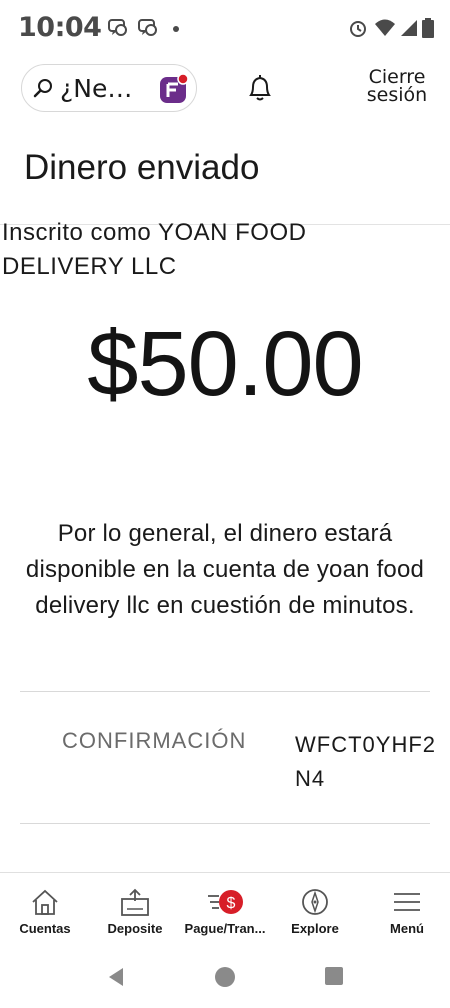  Describe the element at coordinates (407, 928) in the screenshot. I see `nav-label: Menú` at that location.